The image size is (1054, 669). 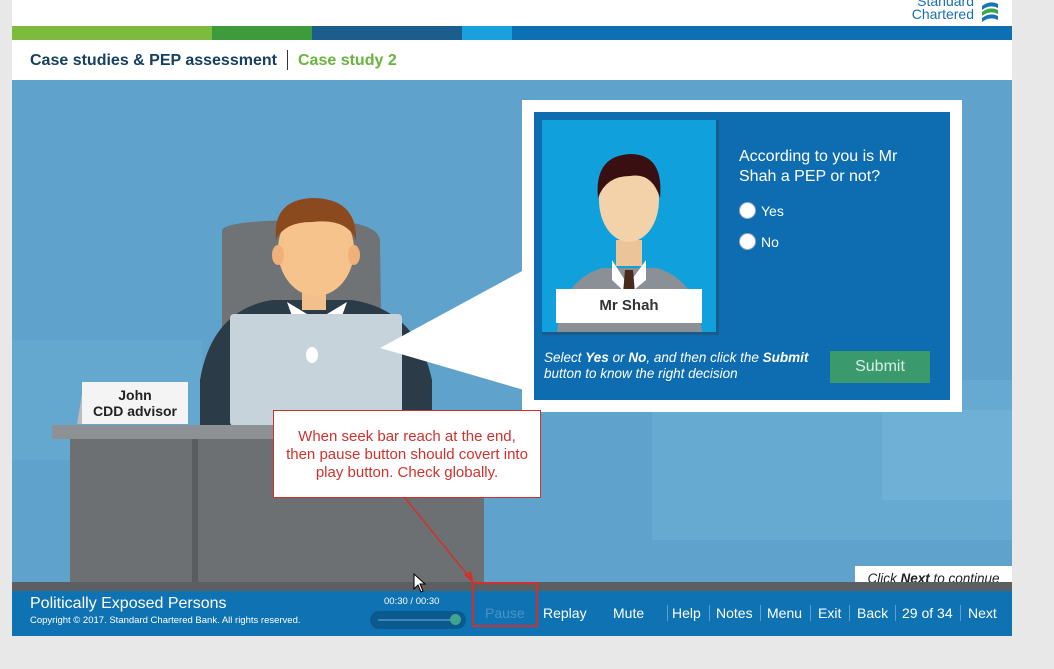 What do you see at coordinates (630, 227) in the screenshot?
I see `mr-shah-portrait: Mr Shah` at bounding box center [630, 227].